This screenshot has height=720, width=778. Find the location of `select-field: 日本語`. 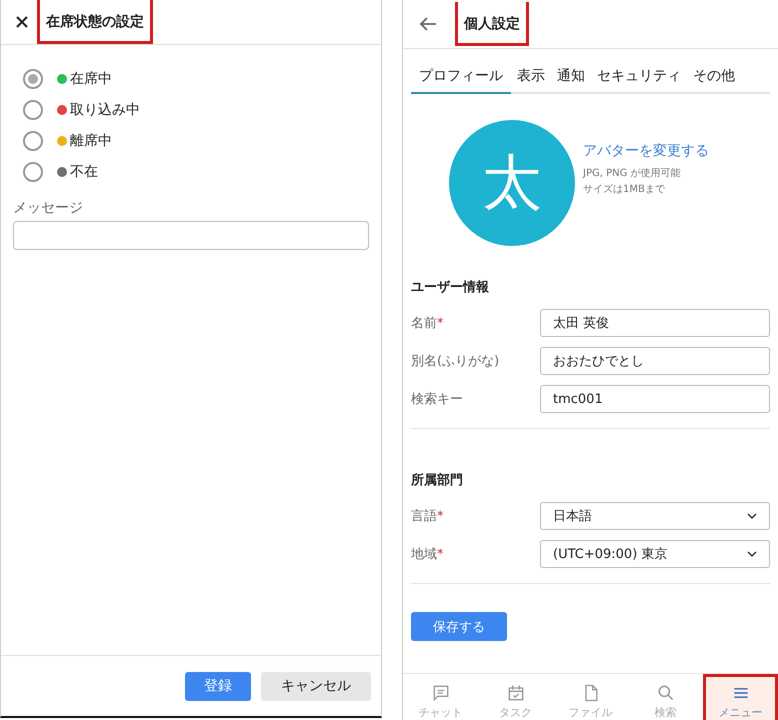

select-field: 日本語 is located at coordinates (655, 516).